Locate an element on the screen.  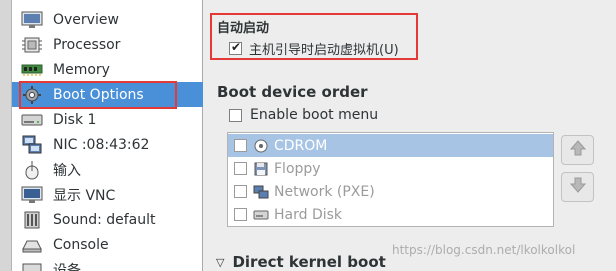
sidebar-item-label: Sound: default is located at coordinates (104, 219).